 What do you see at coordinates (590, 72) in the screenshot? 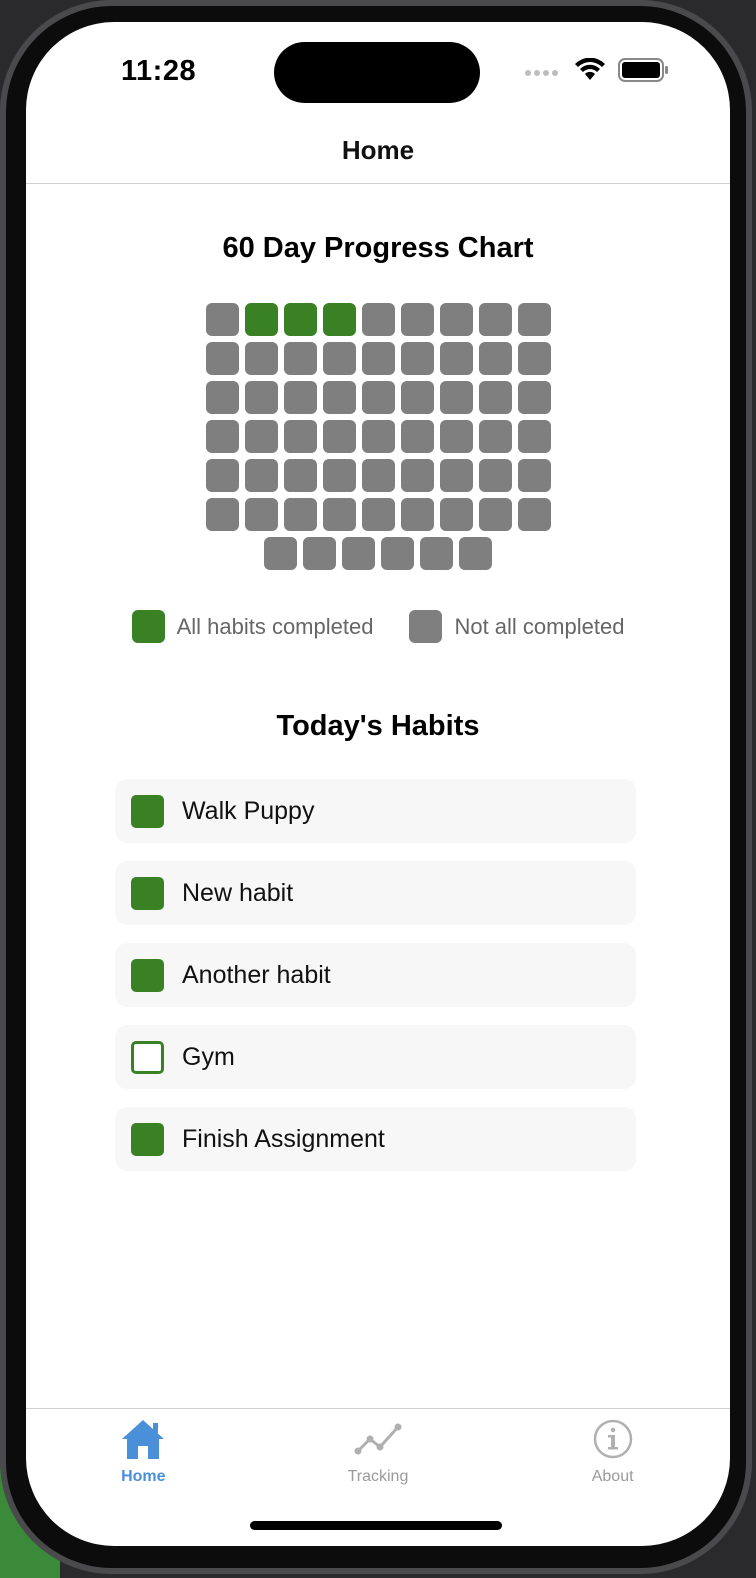
I see `wifi-icon` at bounding box center [590, 72].